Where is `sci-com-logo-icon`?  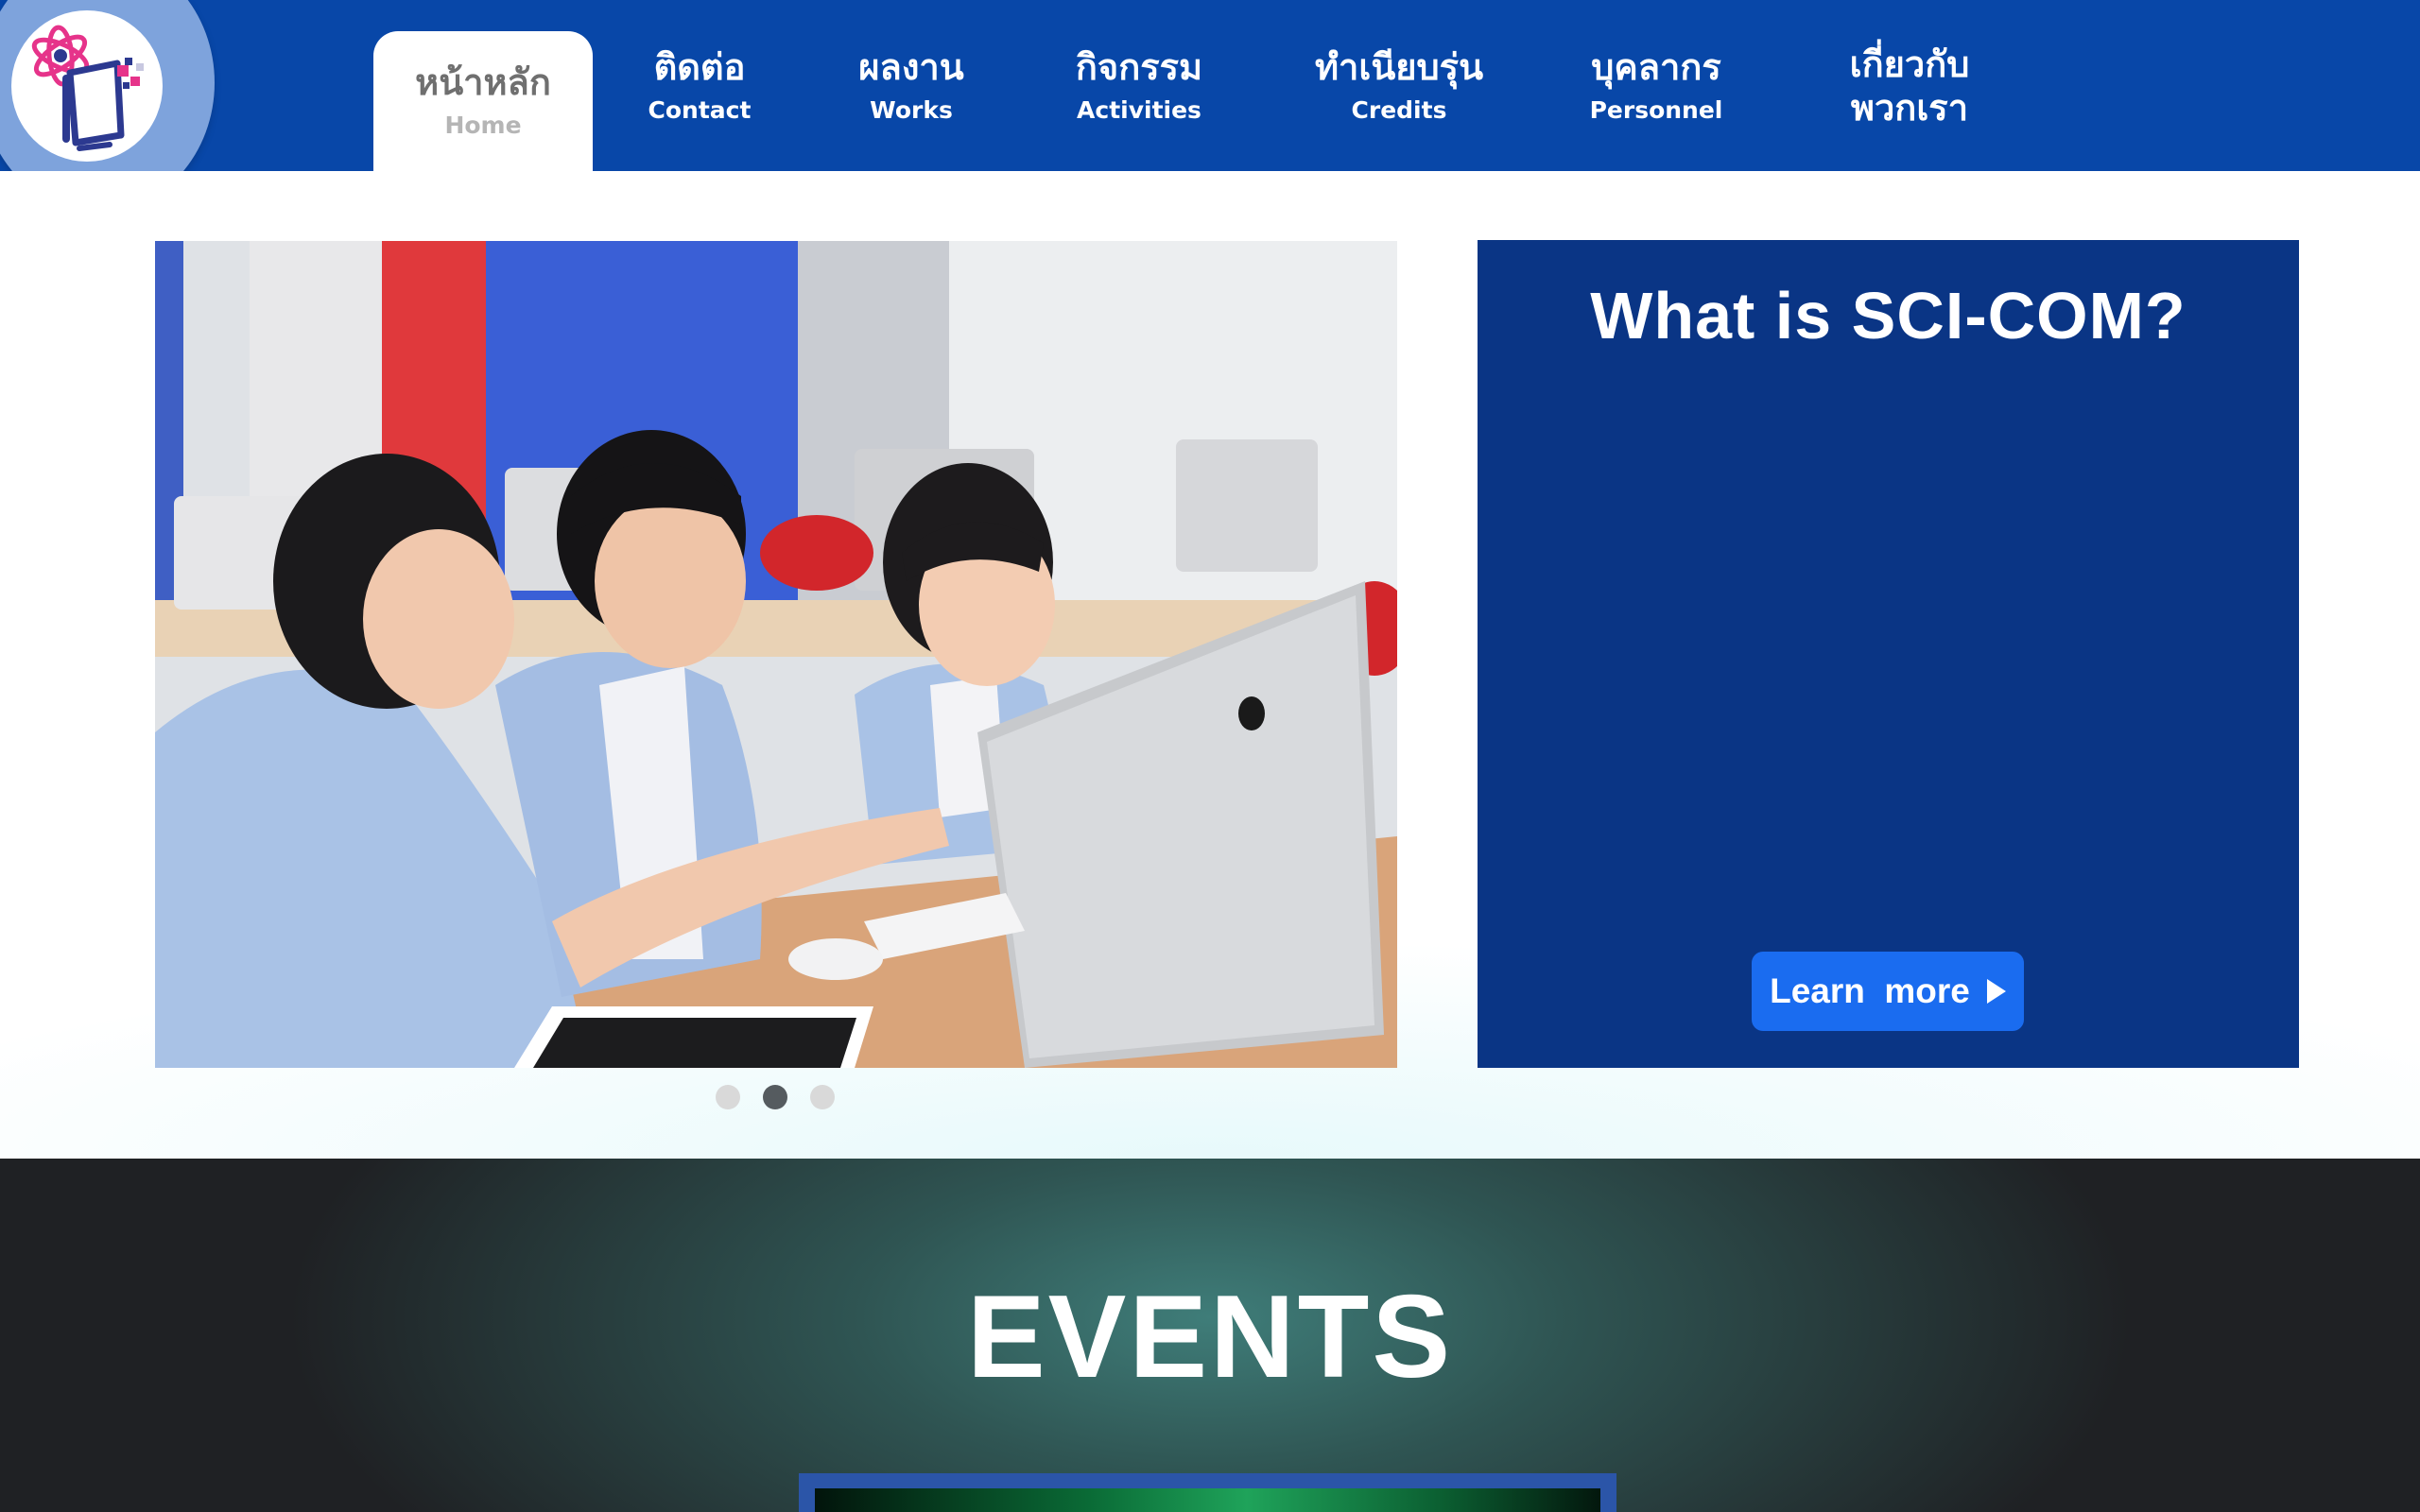
sci-com-logo-icon is located at coordinates (87, 88).